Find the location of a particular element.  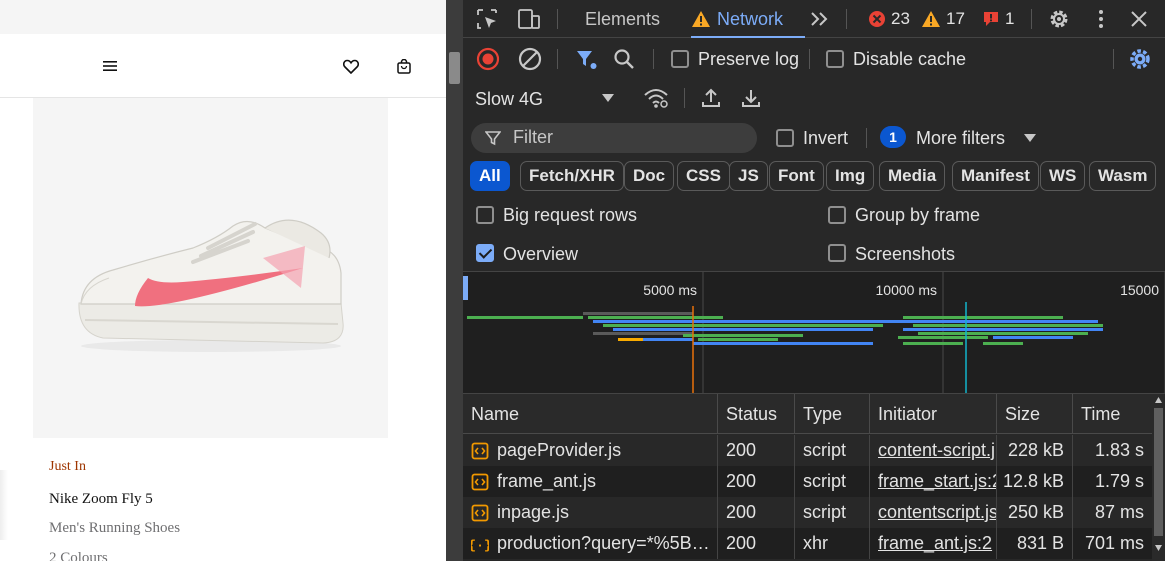

scroll-down-arrow-icon is located at coordinates (1158, 548).